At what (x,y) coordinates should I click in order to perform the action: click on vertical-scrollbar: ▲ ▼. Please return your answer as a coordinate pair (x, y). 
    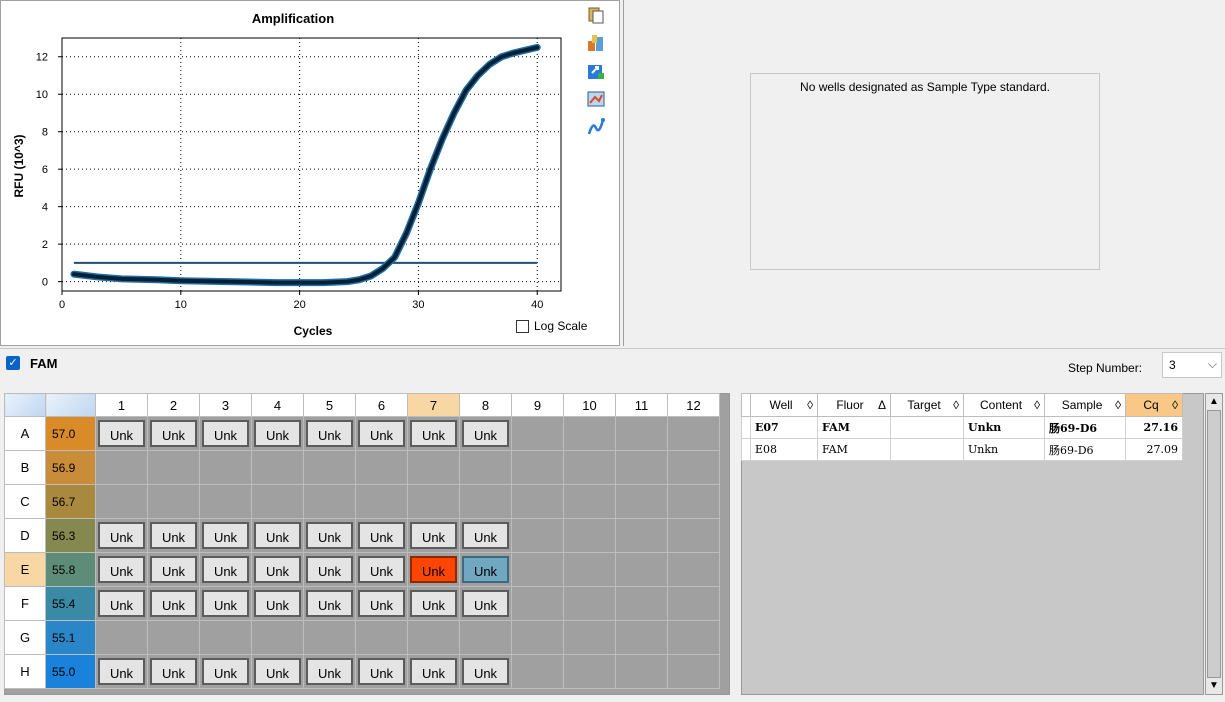
    Looking at the image, I should click on (1214, 544).